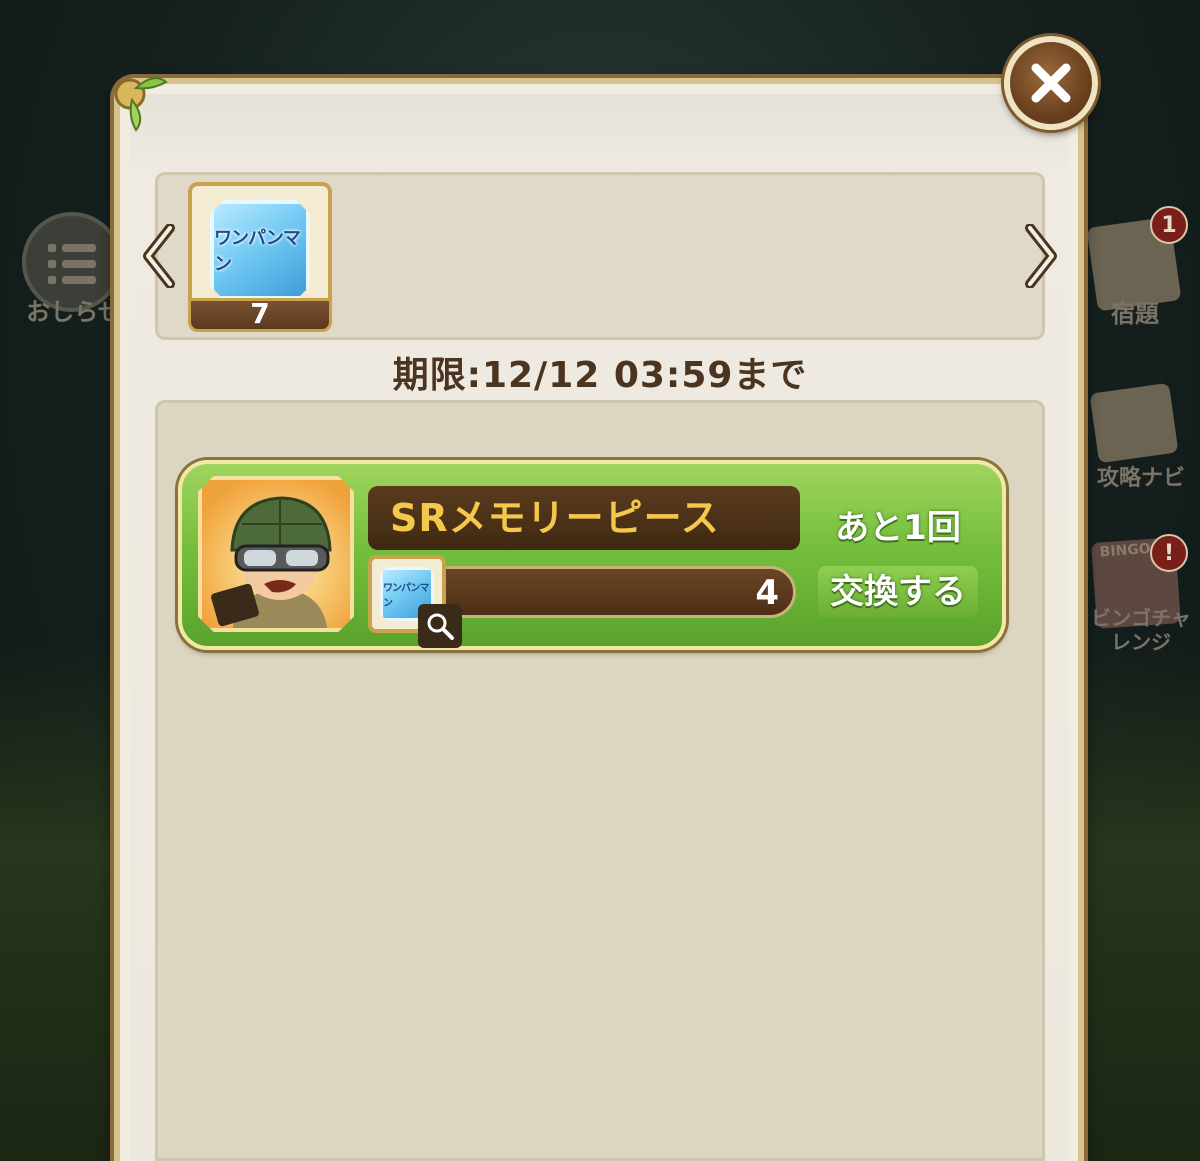  What do you see at coordinates (141, 104) in the screenshot?
I see `leaf-ornament-icon` at bounding box center [141, 104].